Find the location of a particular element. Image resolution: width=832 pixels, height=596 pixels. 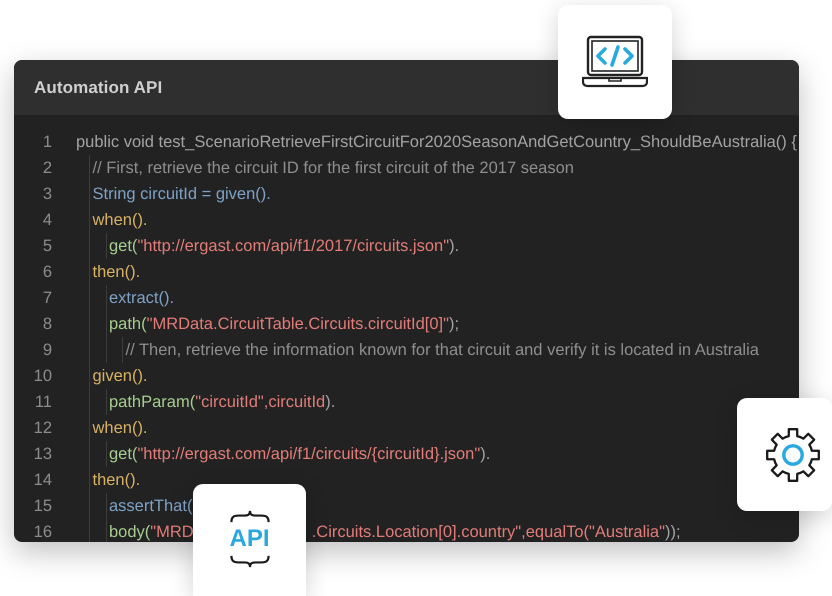

code-text: get("http://ergast.com/api/f1/2017/circuits.json"). is located at coordinates (284, 246).